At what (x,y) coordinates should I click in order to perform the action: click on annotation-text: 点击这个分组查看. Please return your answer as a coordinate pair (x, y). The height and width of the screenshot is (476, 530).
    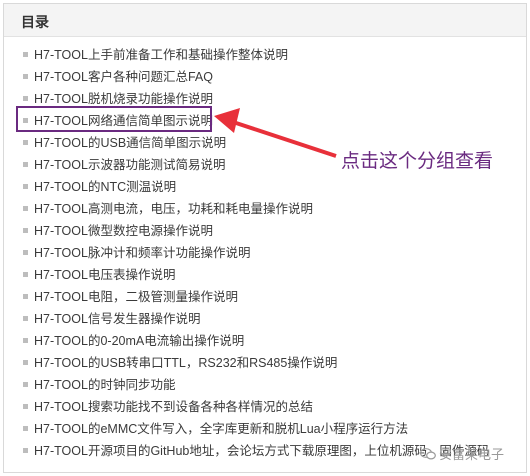
    Looking at the image, I should click on (417, 161).